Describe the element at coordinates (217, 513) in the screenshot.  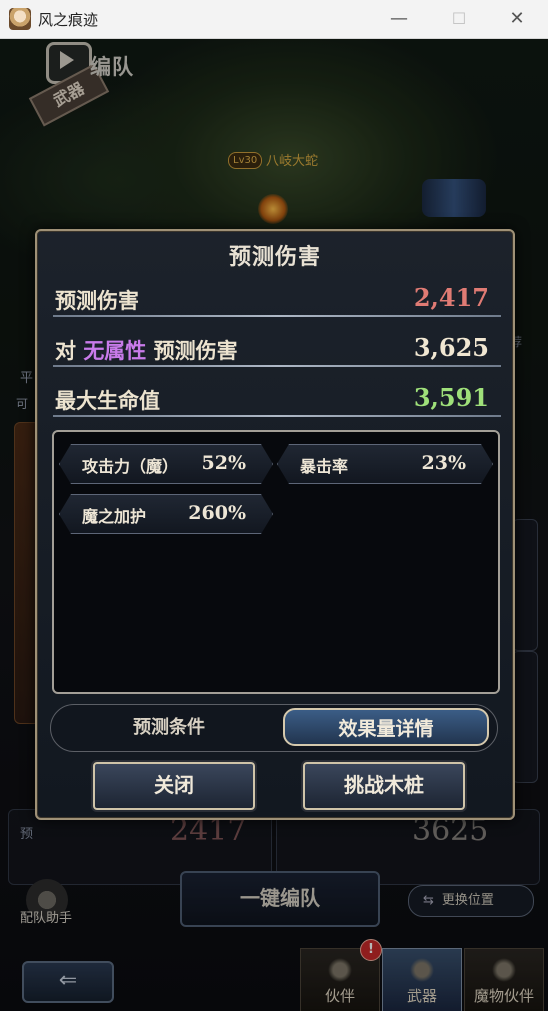
I see `effect-value: 260%` at that location.